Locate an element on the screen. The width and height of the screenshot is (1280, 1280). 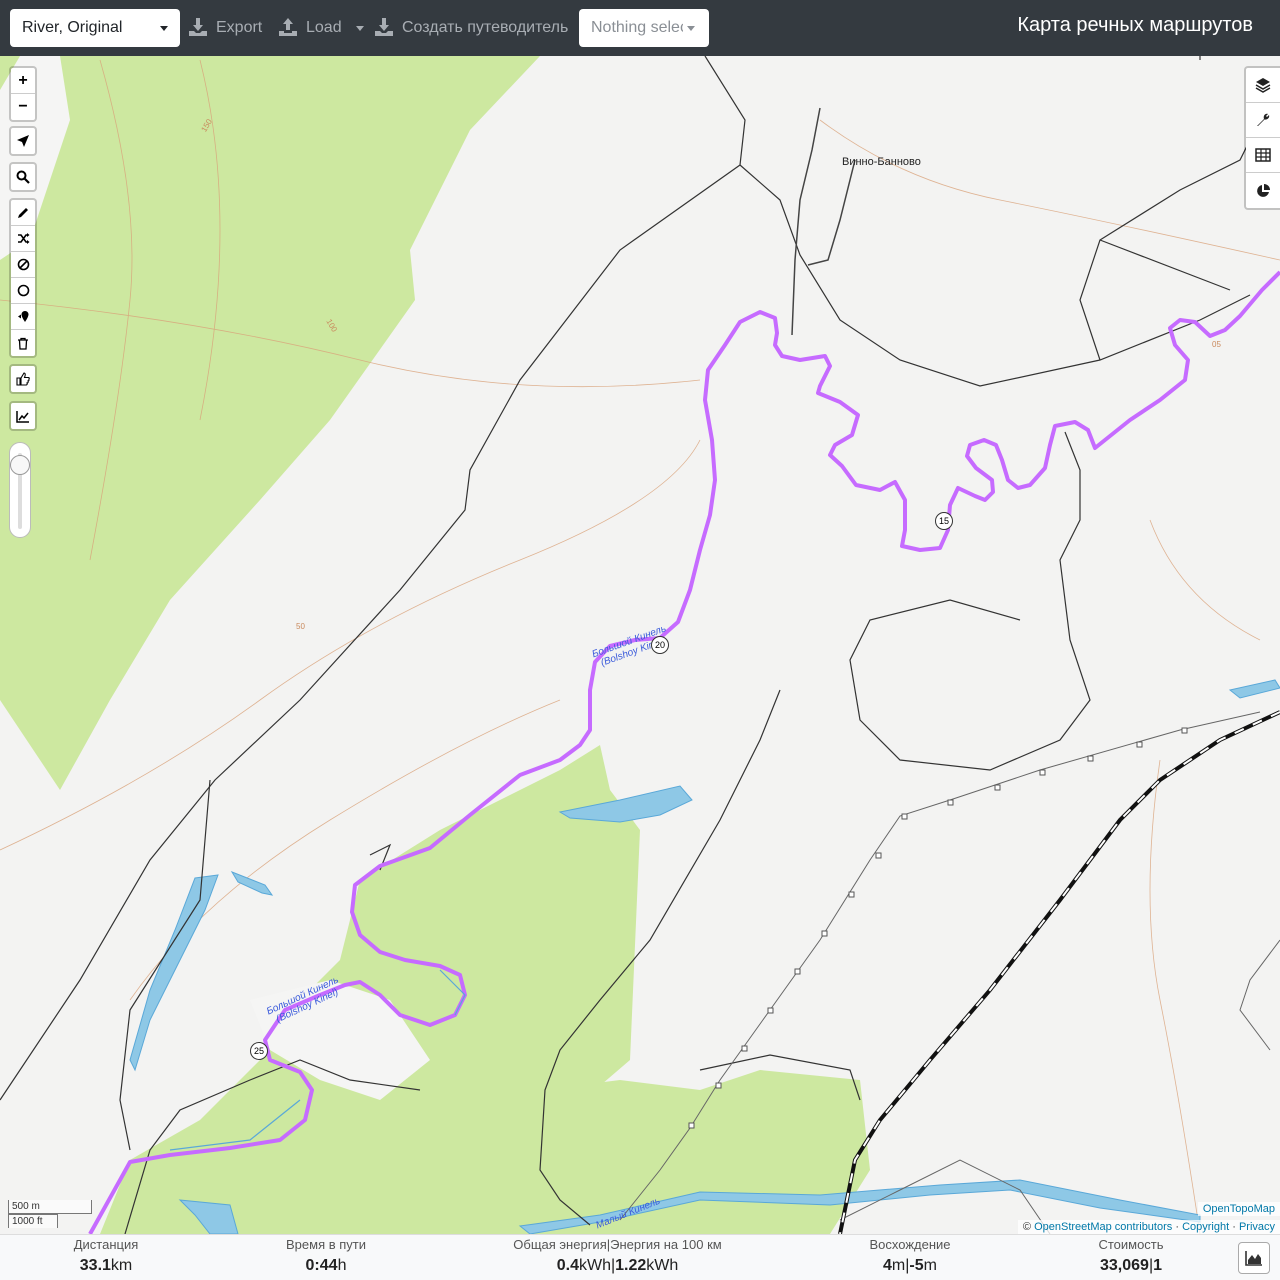
locate-button is located at coordinates (23, 141).